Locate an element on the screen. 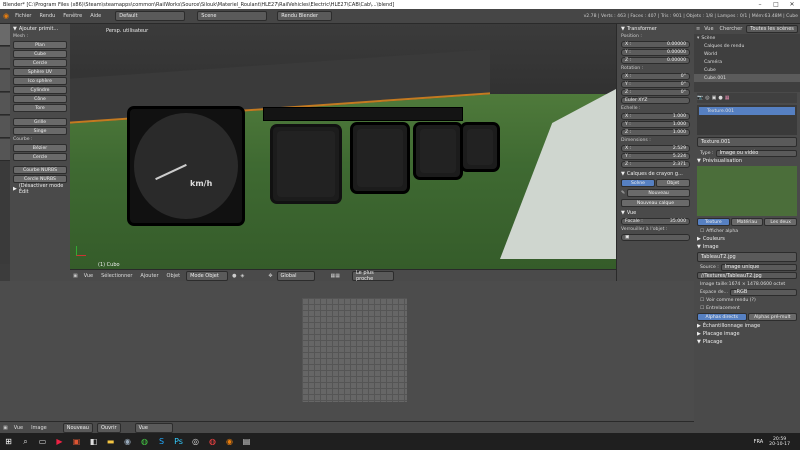 The image size is (800, 450). mode-selector: Mode Objet is located at coordinates (207, 275).